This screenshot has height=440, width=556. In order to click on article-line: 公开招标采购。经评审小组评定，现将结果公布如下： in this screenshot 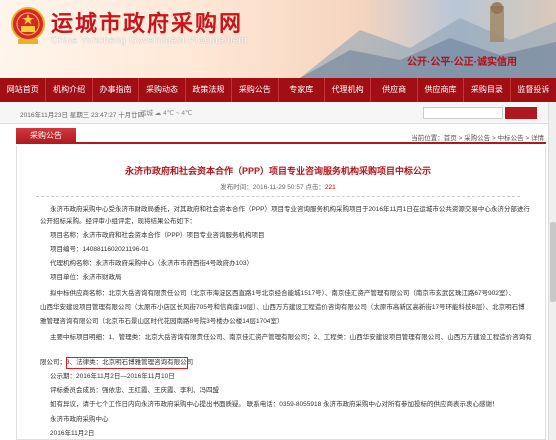, I will do `click(118, 221)`.